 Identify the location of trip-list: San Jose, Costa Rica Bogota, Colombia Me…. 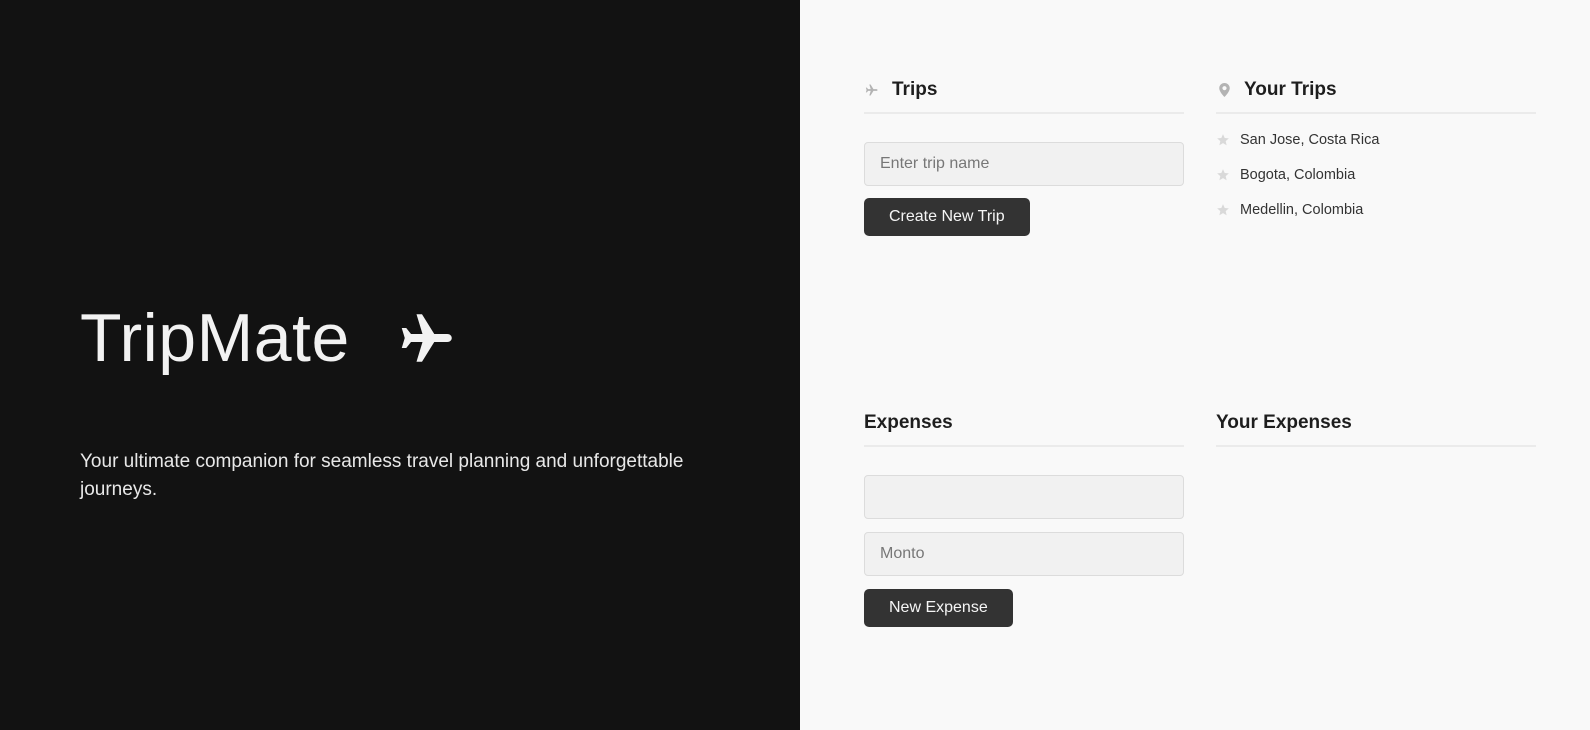
(1376, 174).